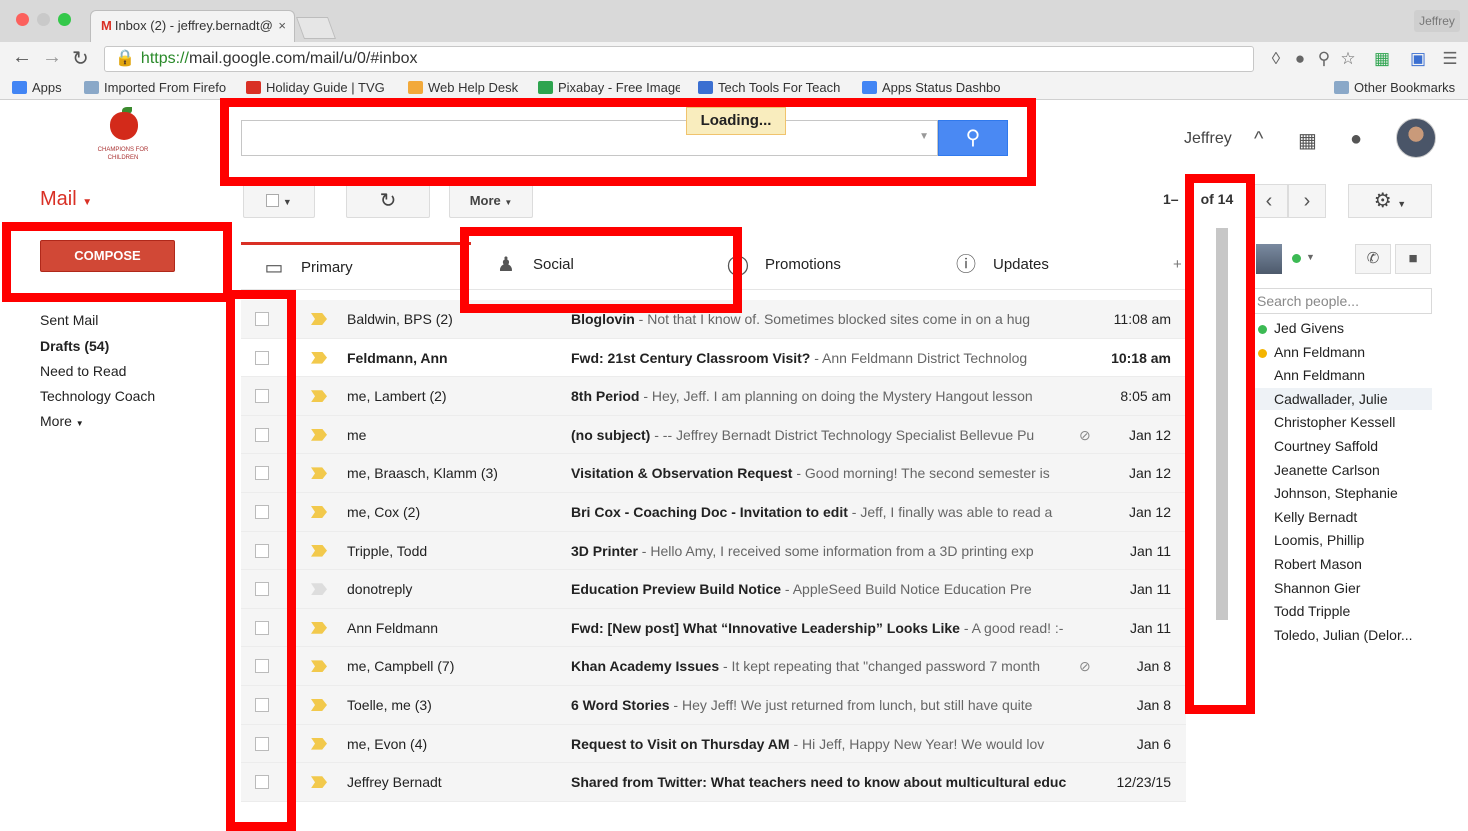 The width and height of the screenshot is (1468, 831). Describe the element at coordinates (1063, 266) in the screenshot. I see `tab-updates: ⓘ Updates` at that location.